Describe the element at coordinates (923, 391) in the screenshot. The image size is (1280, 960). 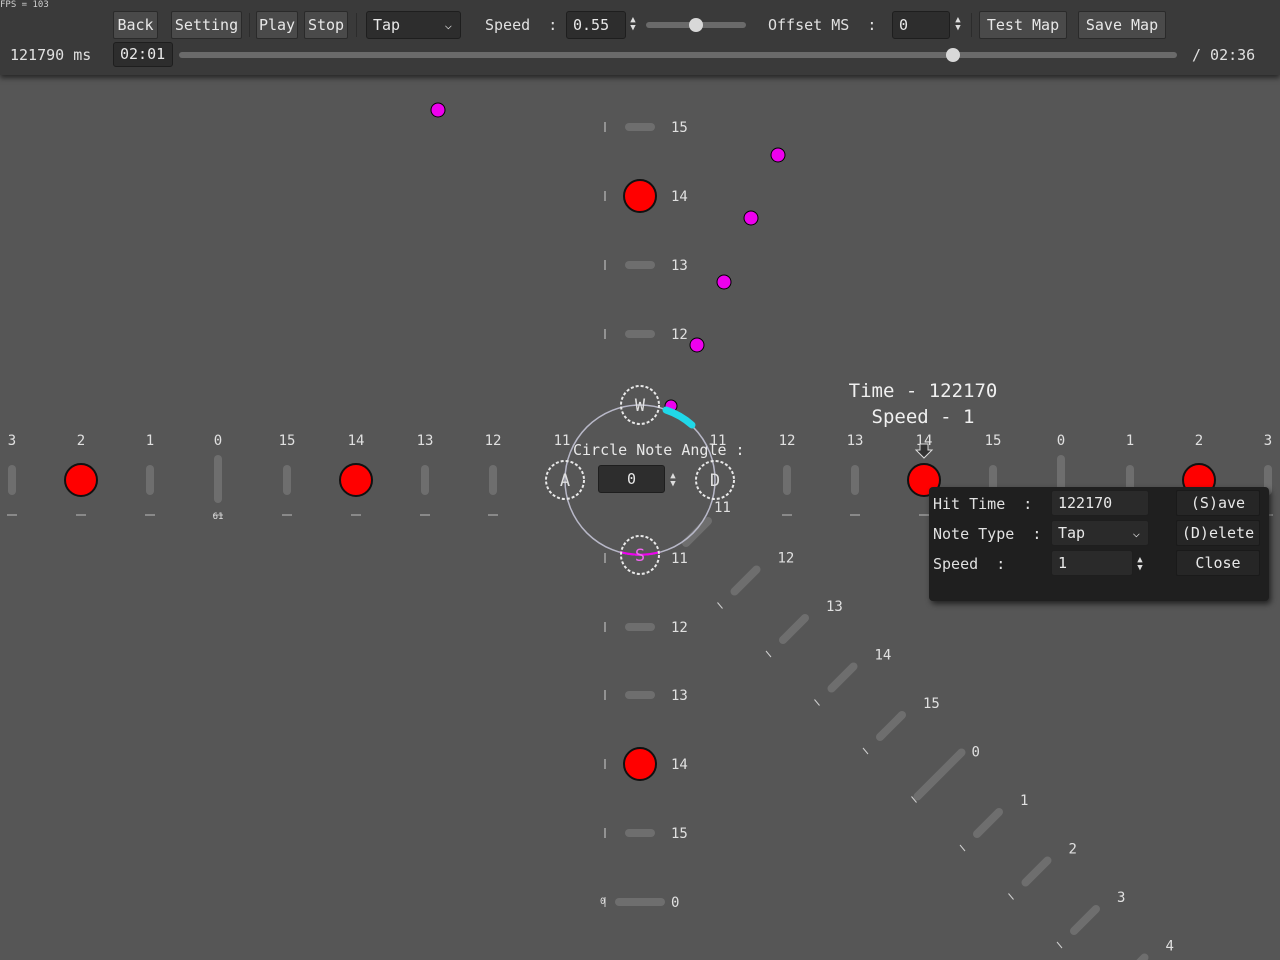
I see `preview-time: Time - 122170` at that location.